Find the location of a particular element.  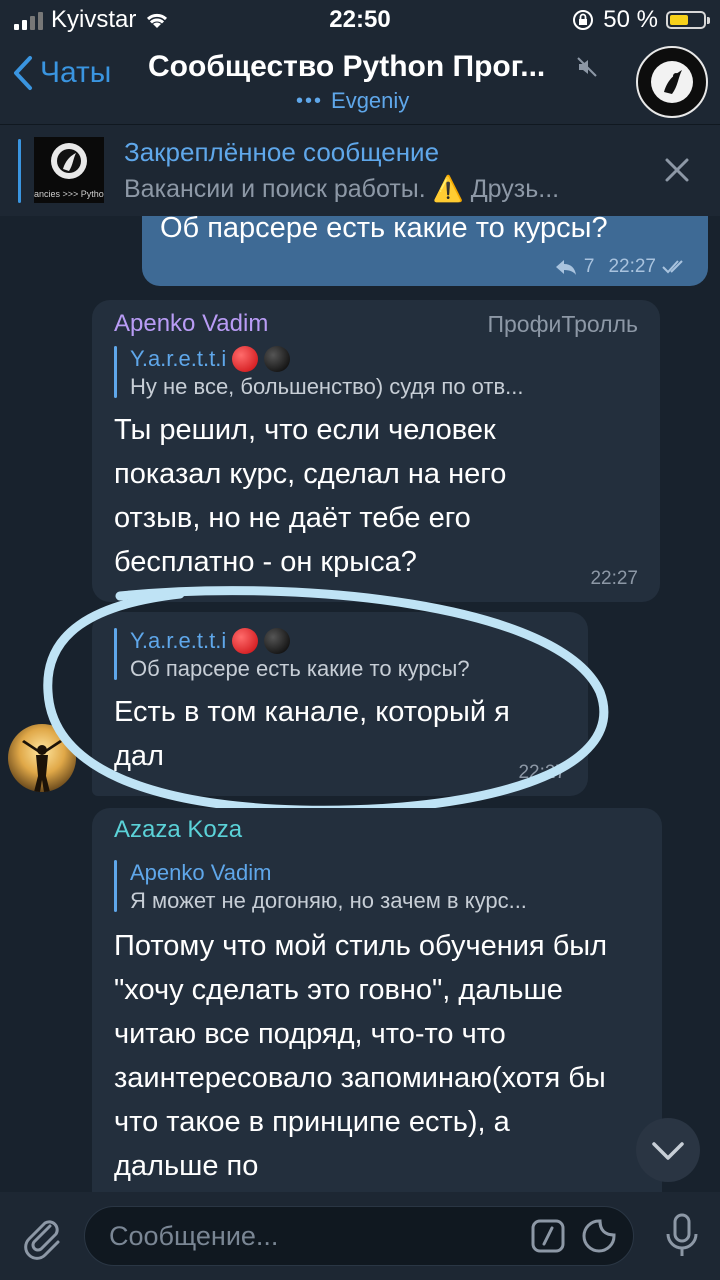

pinned-accent-line is located at coordinates (19, 171).